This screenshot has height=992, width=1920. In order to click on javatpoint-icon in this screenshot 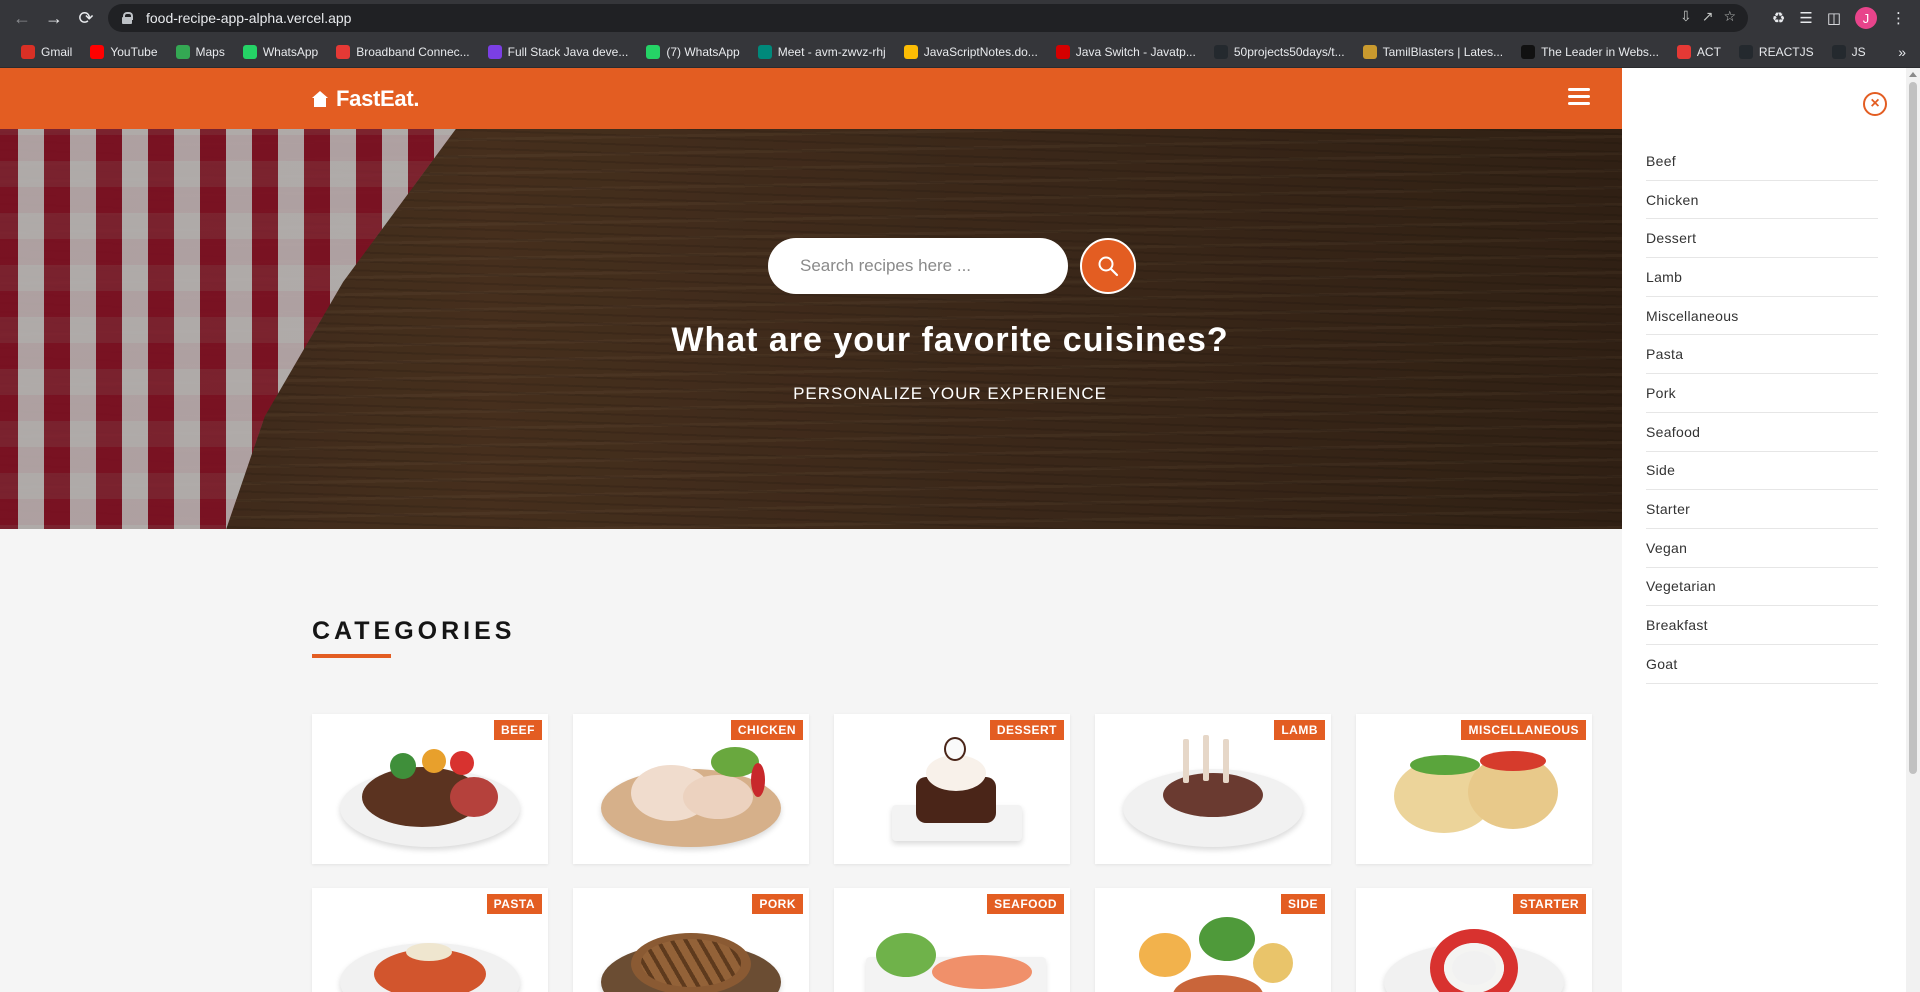, I will do `click(1062, 51)`.